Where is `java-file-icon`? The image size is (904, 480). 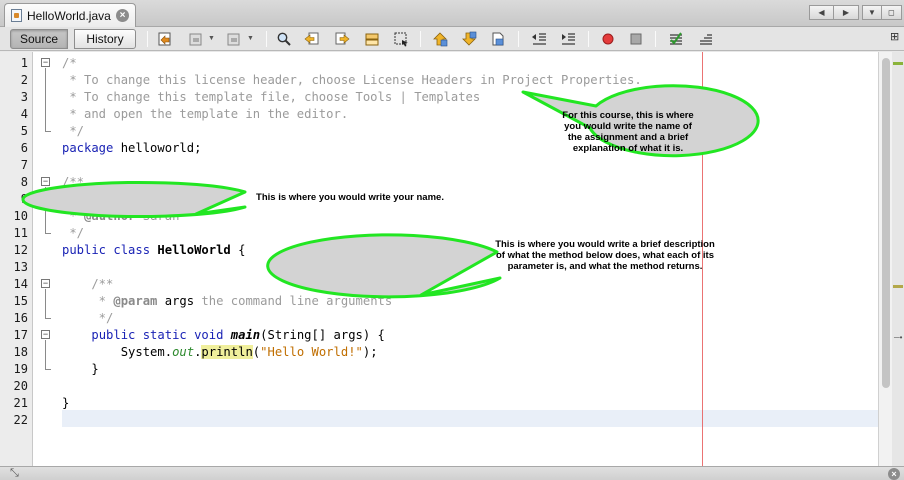
java-file-icon is located at coordinates (16, 15).